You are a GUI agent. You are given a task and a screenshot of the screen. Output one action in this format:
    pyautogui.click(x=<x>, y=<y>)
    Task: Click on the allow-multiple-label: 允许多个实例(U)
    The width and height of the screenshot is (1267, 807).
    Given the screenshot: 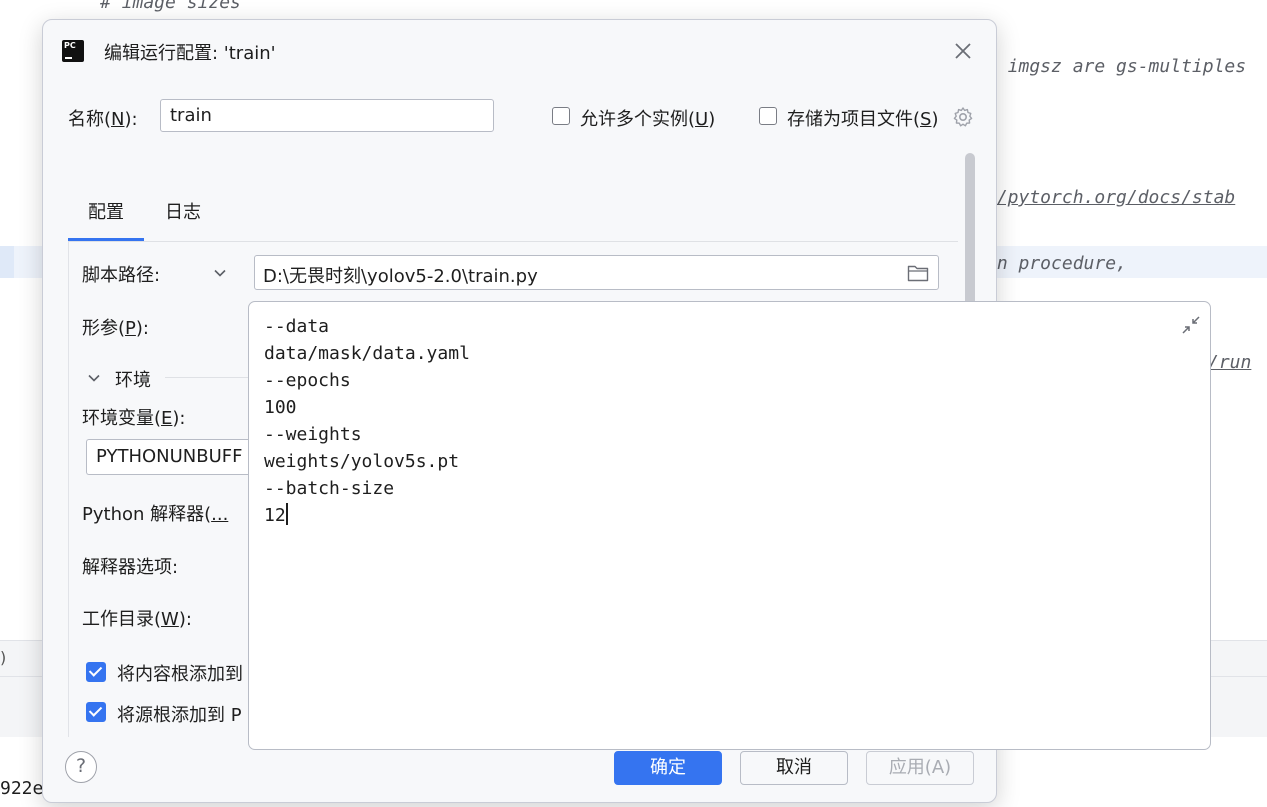 What is the action you would take?
    pyautogui.click(x=648, y=119)
    